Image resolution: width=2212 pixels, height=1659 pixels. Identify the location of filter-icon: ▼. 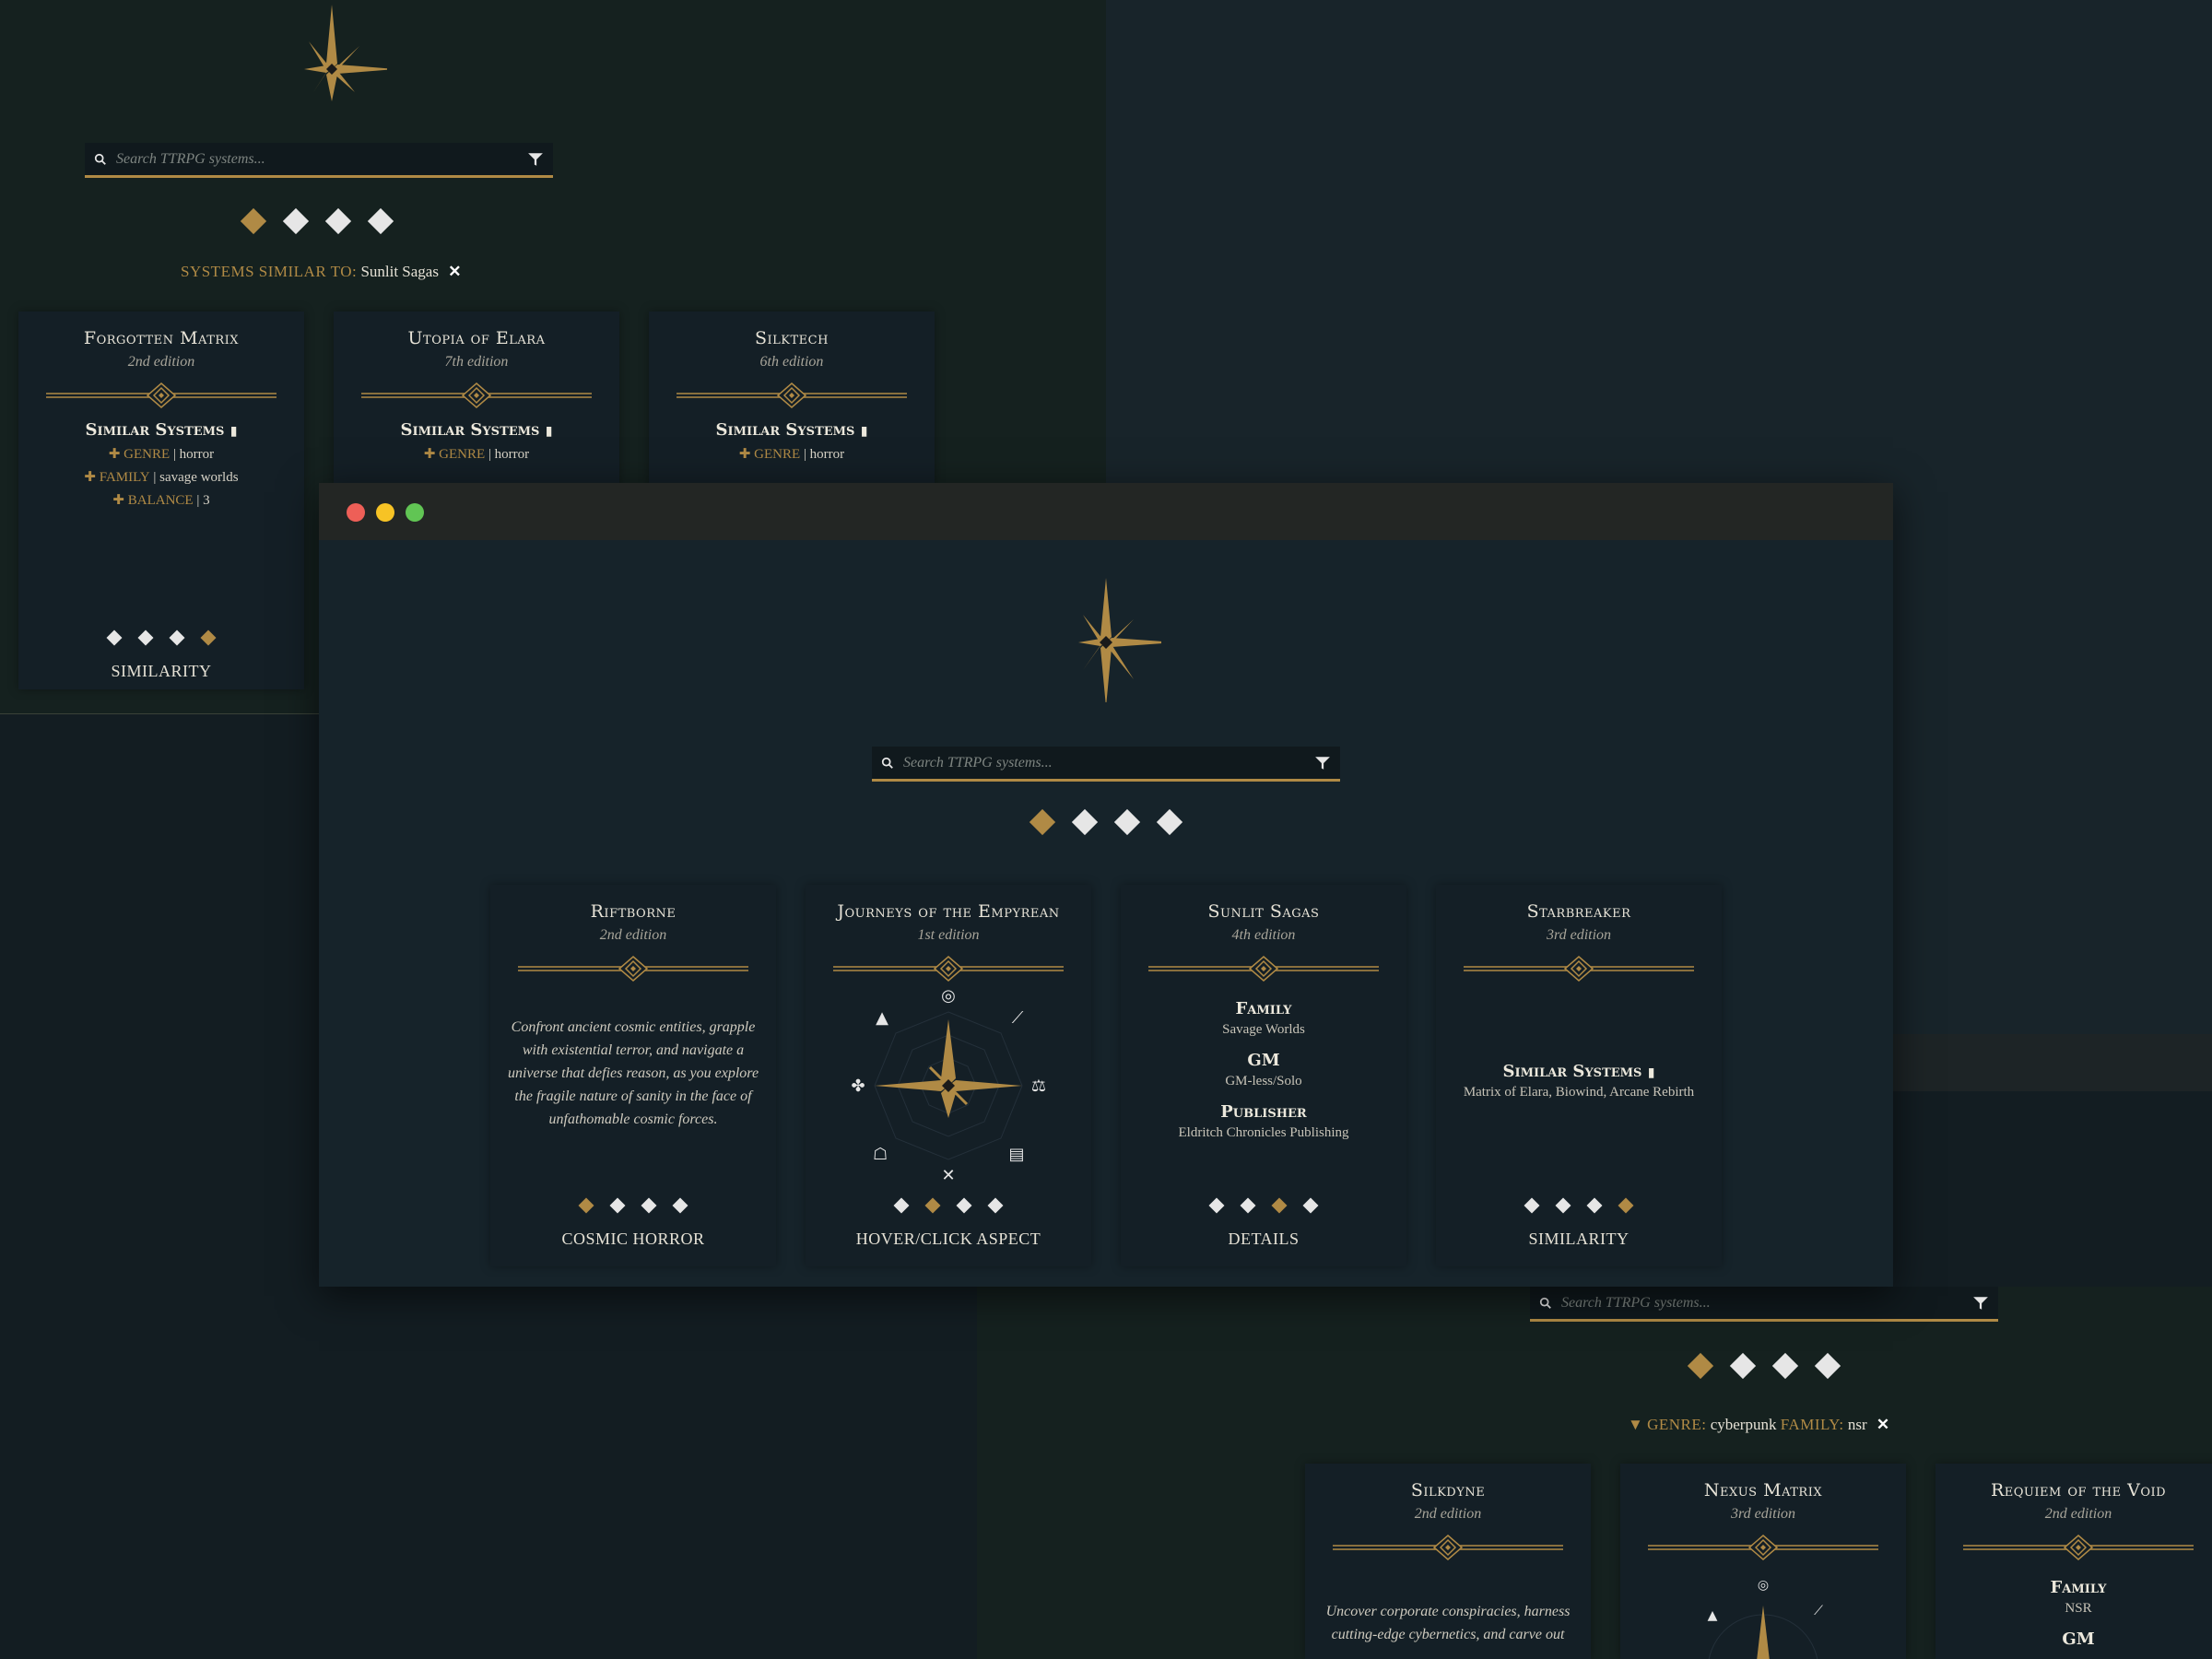
(1635, 1424).